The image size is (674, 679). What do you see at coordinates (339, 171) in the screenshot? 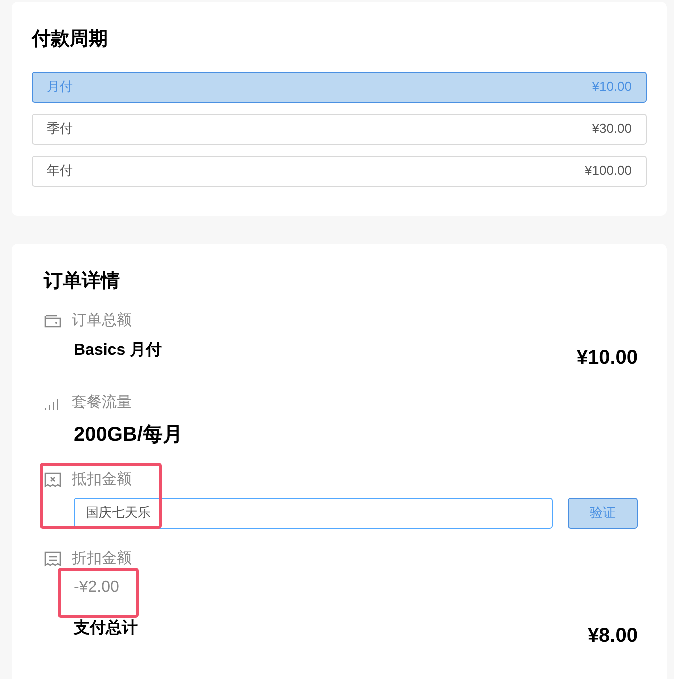
I see `billing-option: 年付 ¥100.00` at bounding box center [339, 171].